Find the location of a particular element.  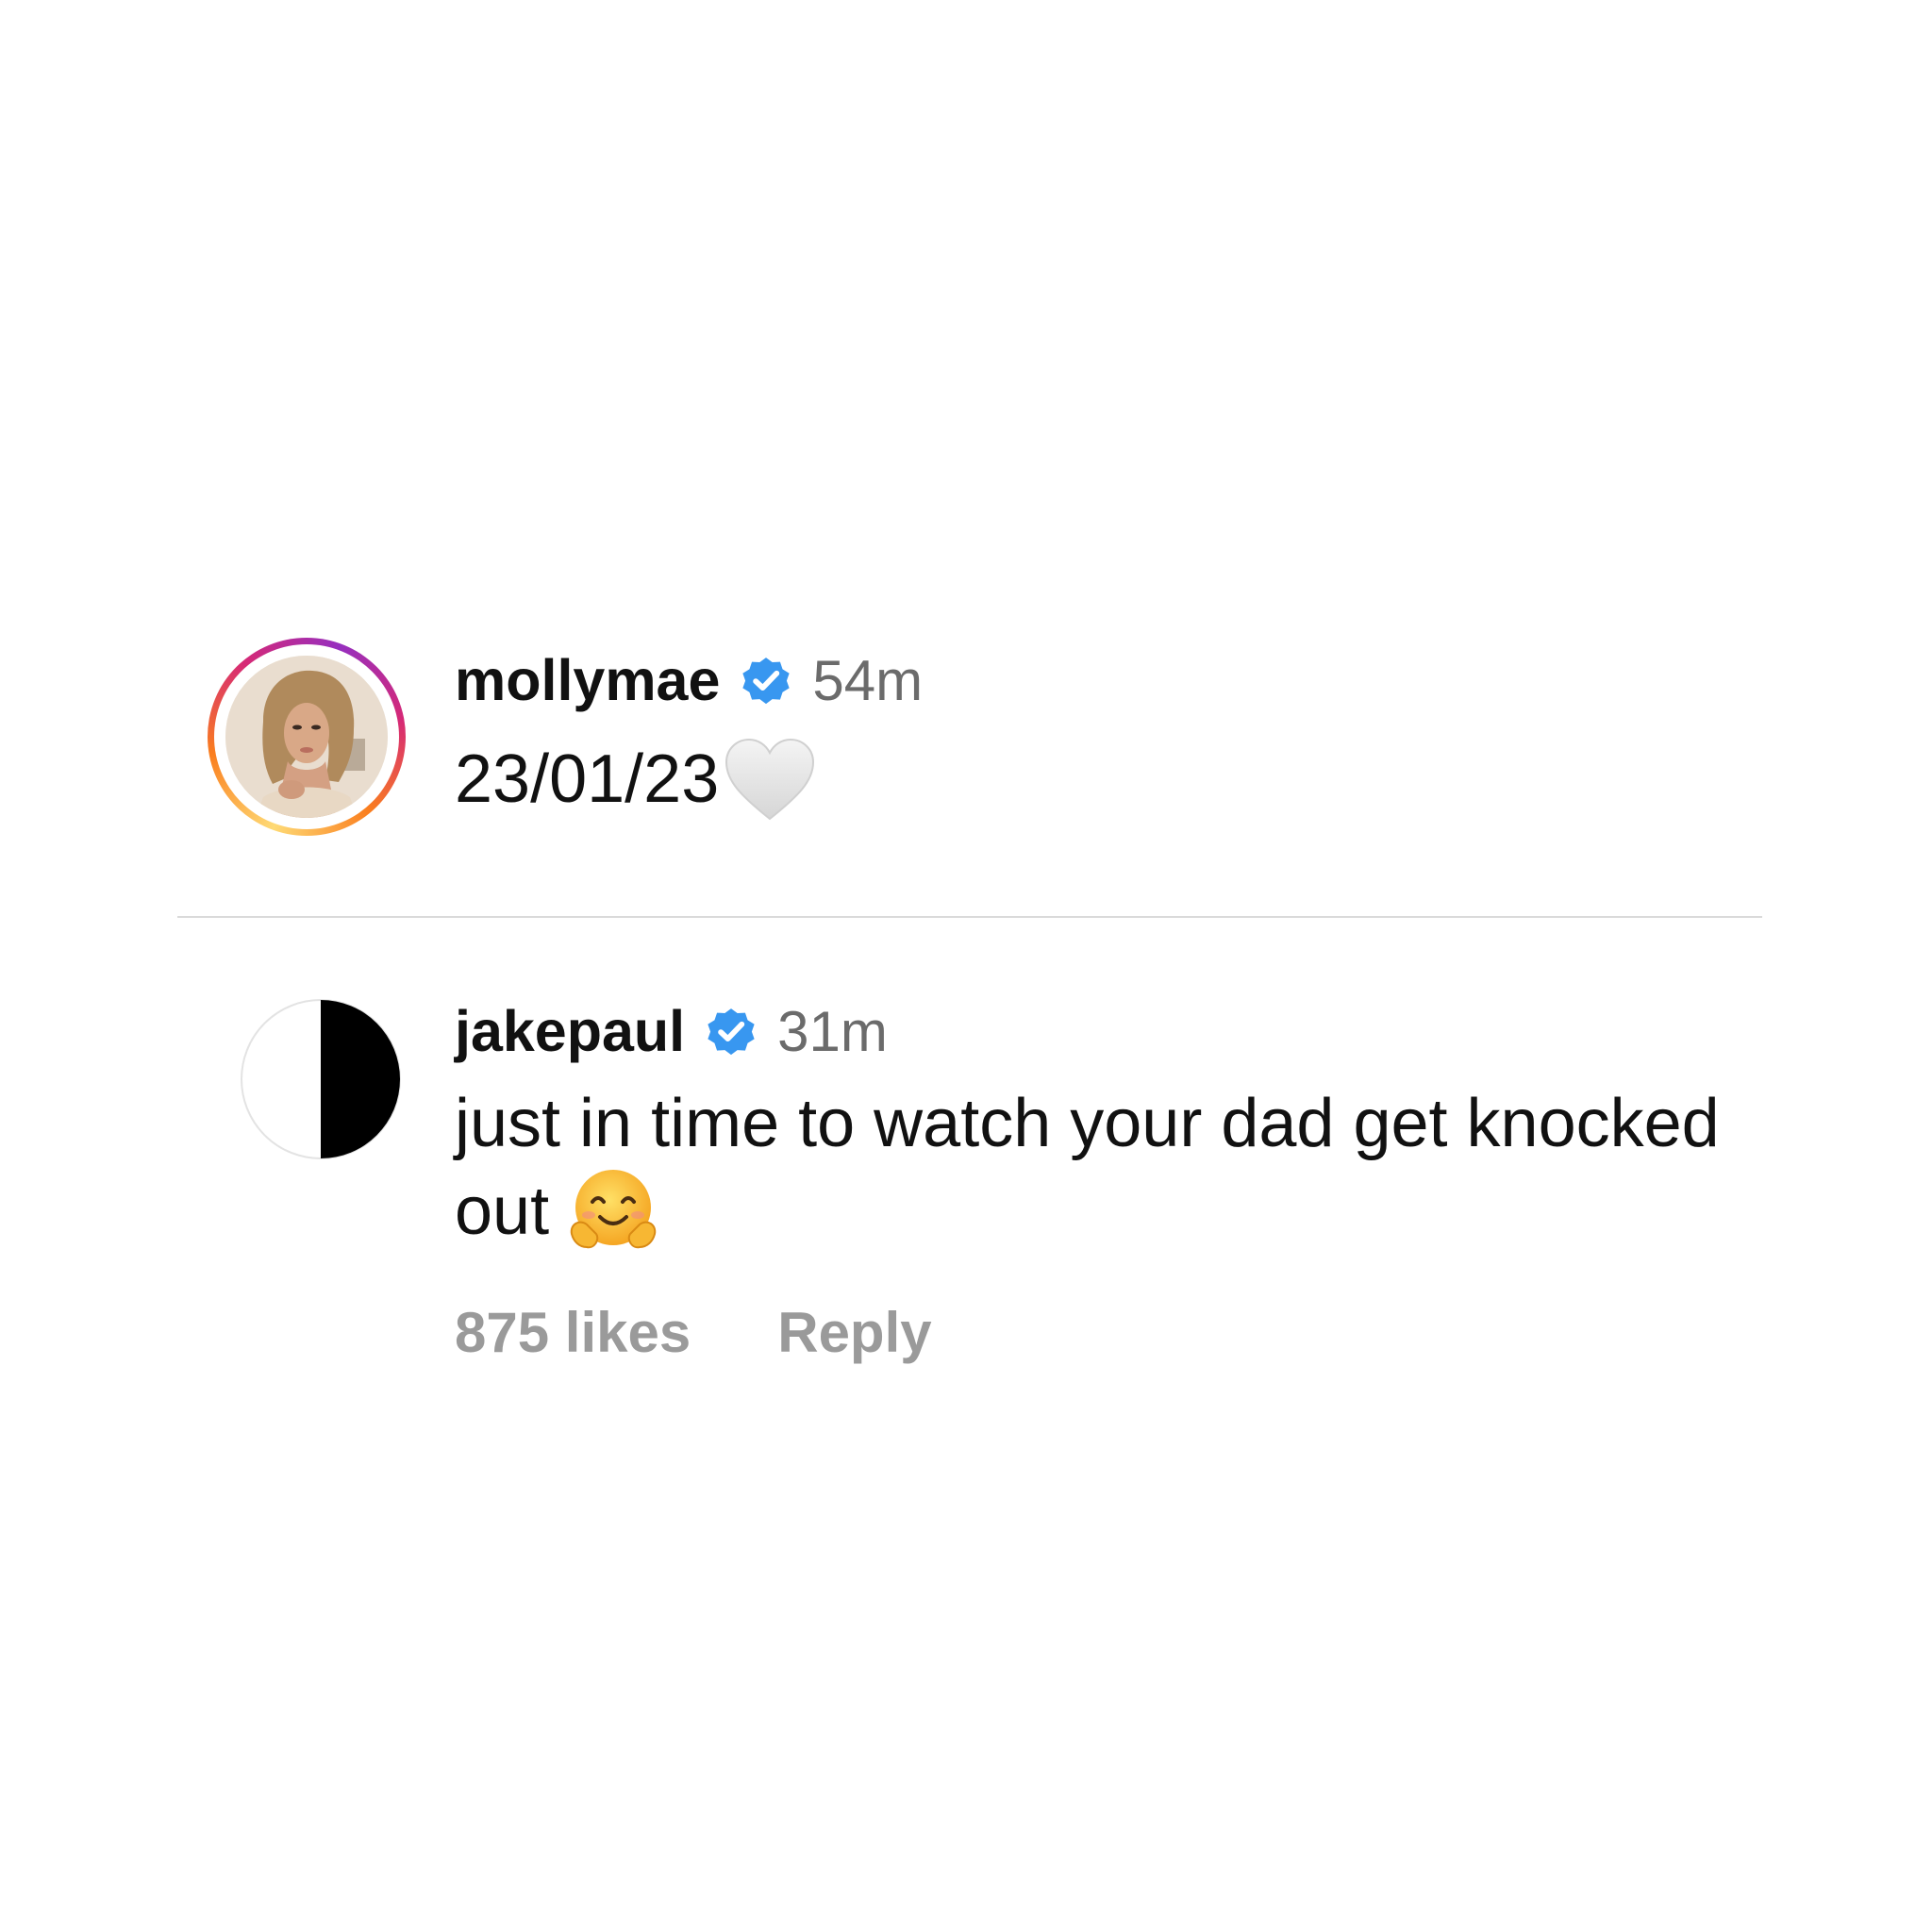

post-username: mollymae is located at coordinates (588, 680).